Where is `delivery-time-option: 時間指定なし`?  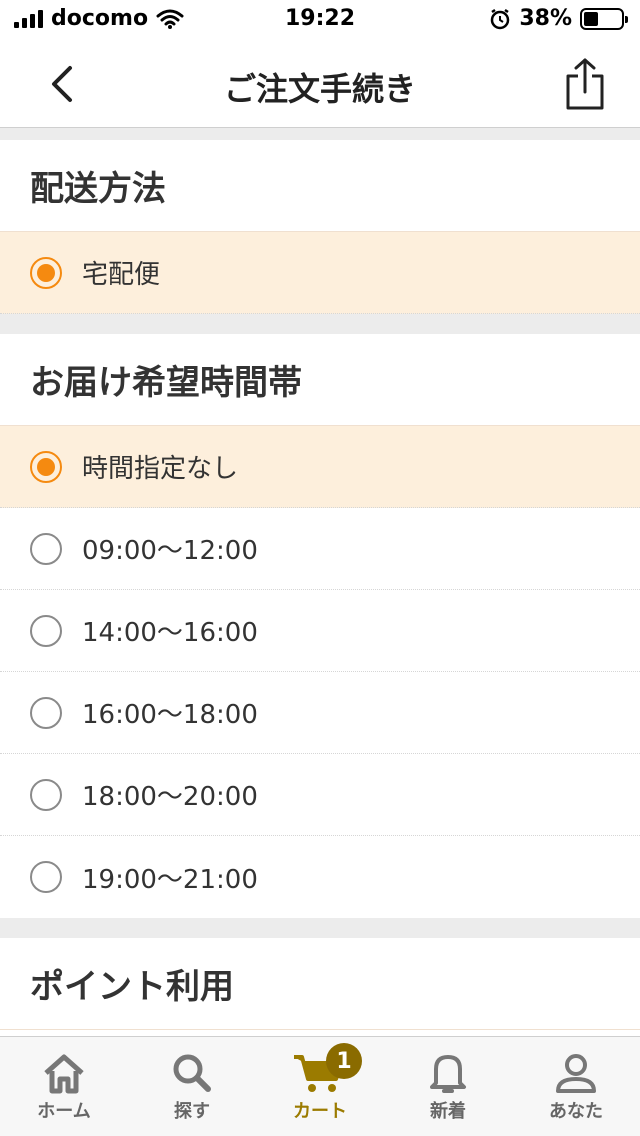 delivery-time-option: 時間指定なし is located at coordinates (320, 467).